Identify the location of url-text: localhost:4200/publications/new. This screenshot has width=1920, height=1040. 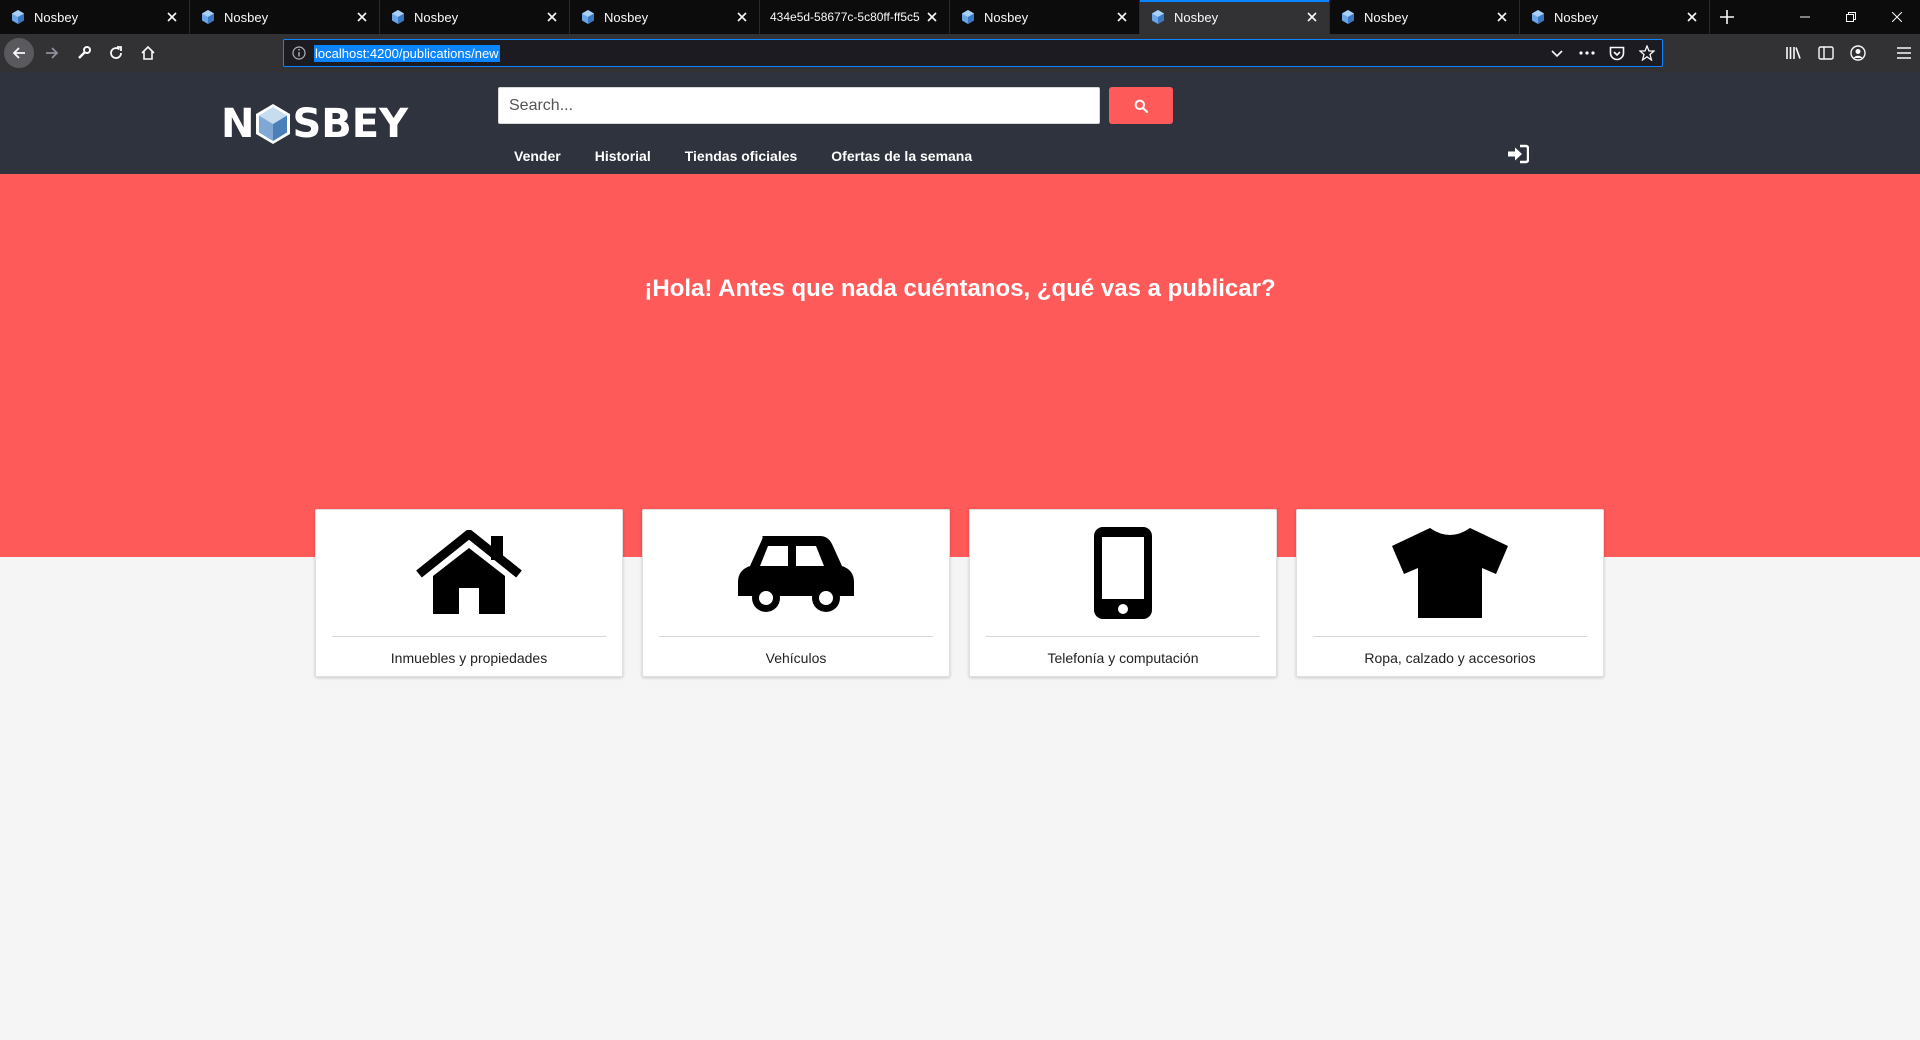
(407, 53).